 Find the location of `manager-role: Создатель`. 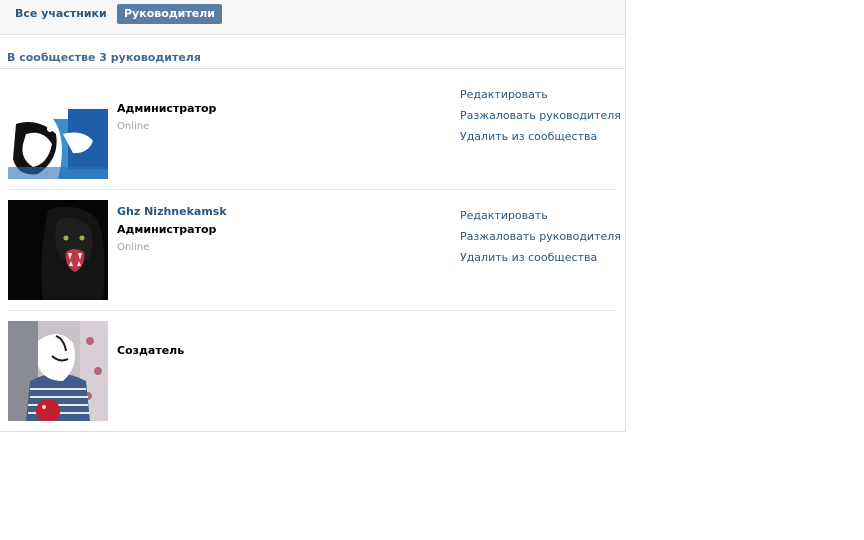

manager-role: Создатель is located at coordinates (151, 350).